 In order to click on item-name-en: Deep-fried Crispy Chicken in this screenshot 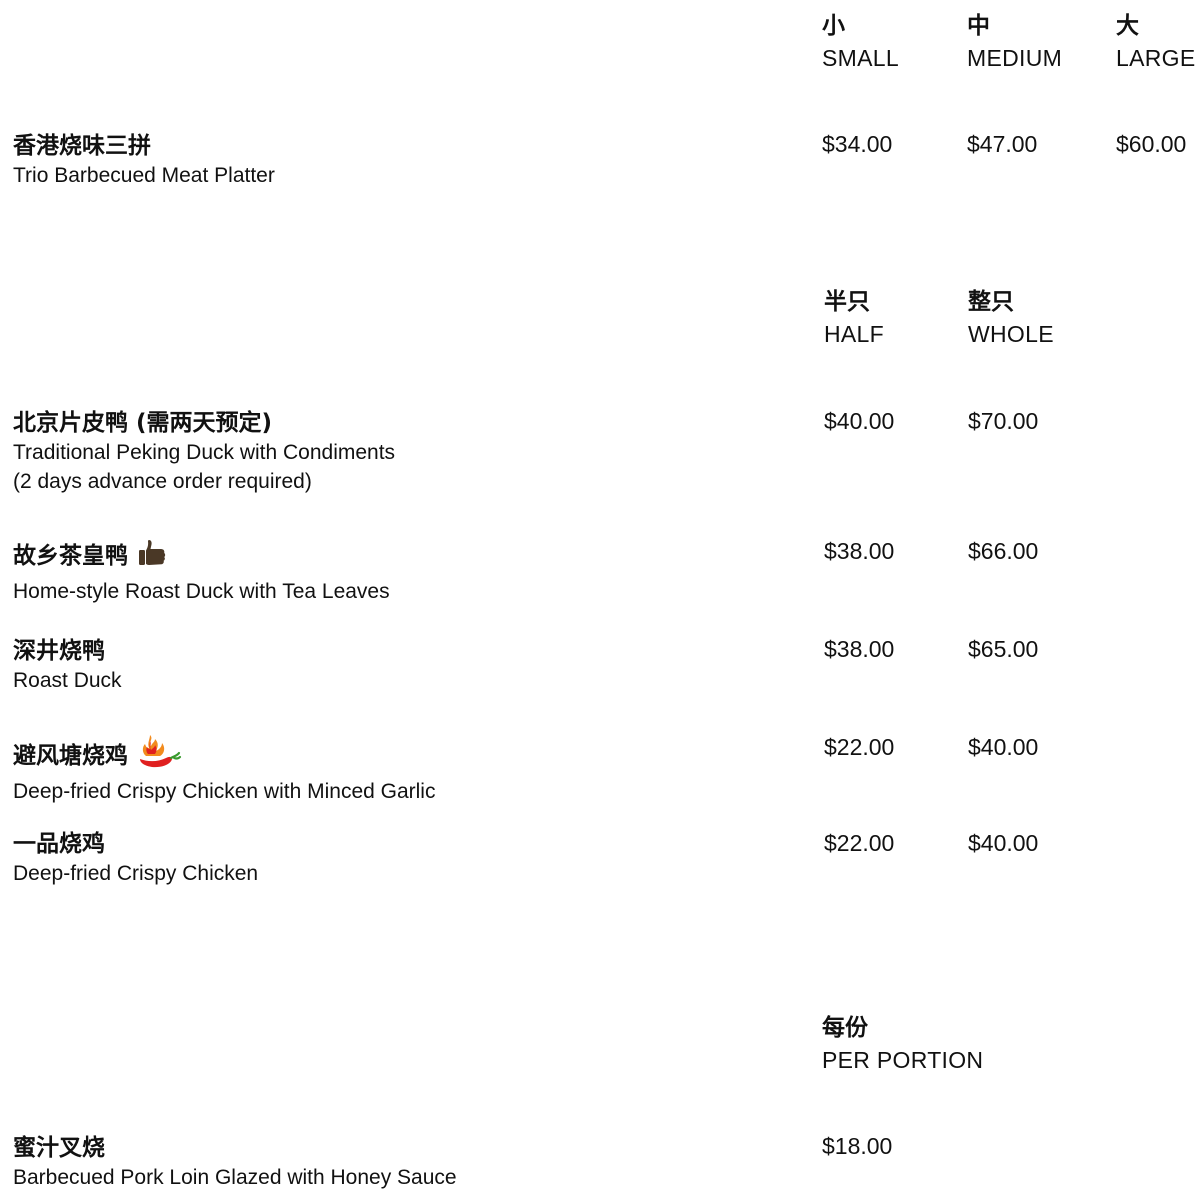, I will do `click(136, 873)`.